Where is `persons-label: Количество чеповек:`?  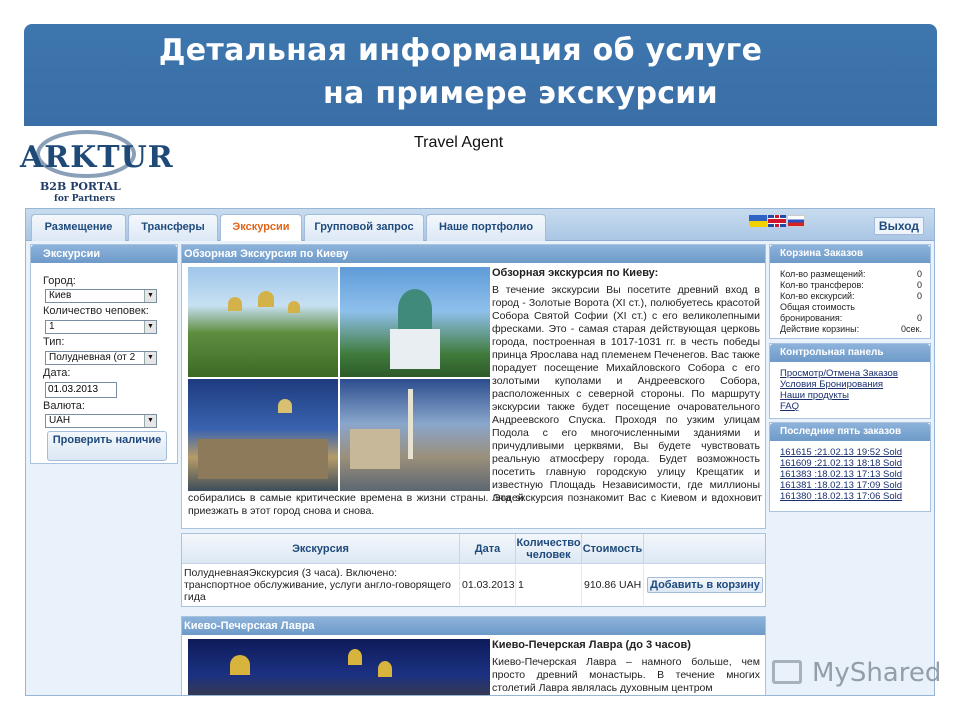 persons-label: Количество чеповек: is located at coordinates (96, 311).